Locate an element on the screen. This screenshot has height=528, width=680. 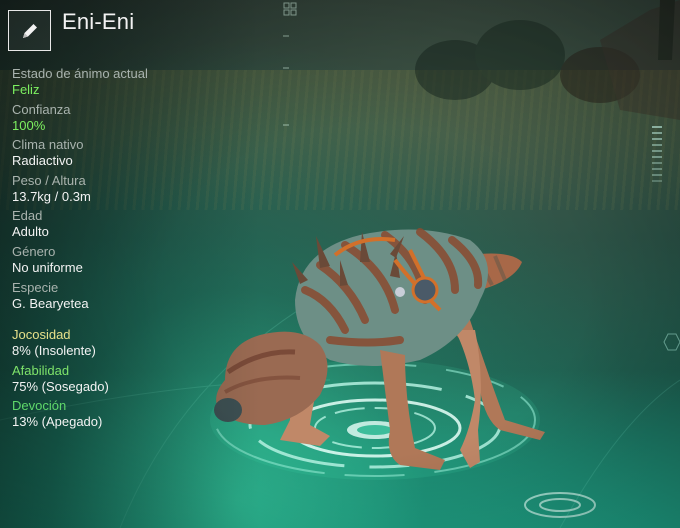
stat-label: Género is located at coordinates (34, 251).